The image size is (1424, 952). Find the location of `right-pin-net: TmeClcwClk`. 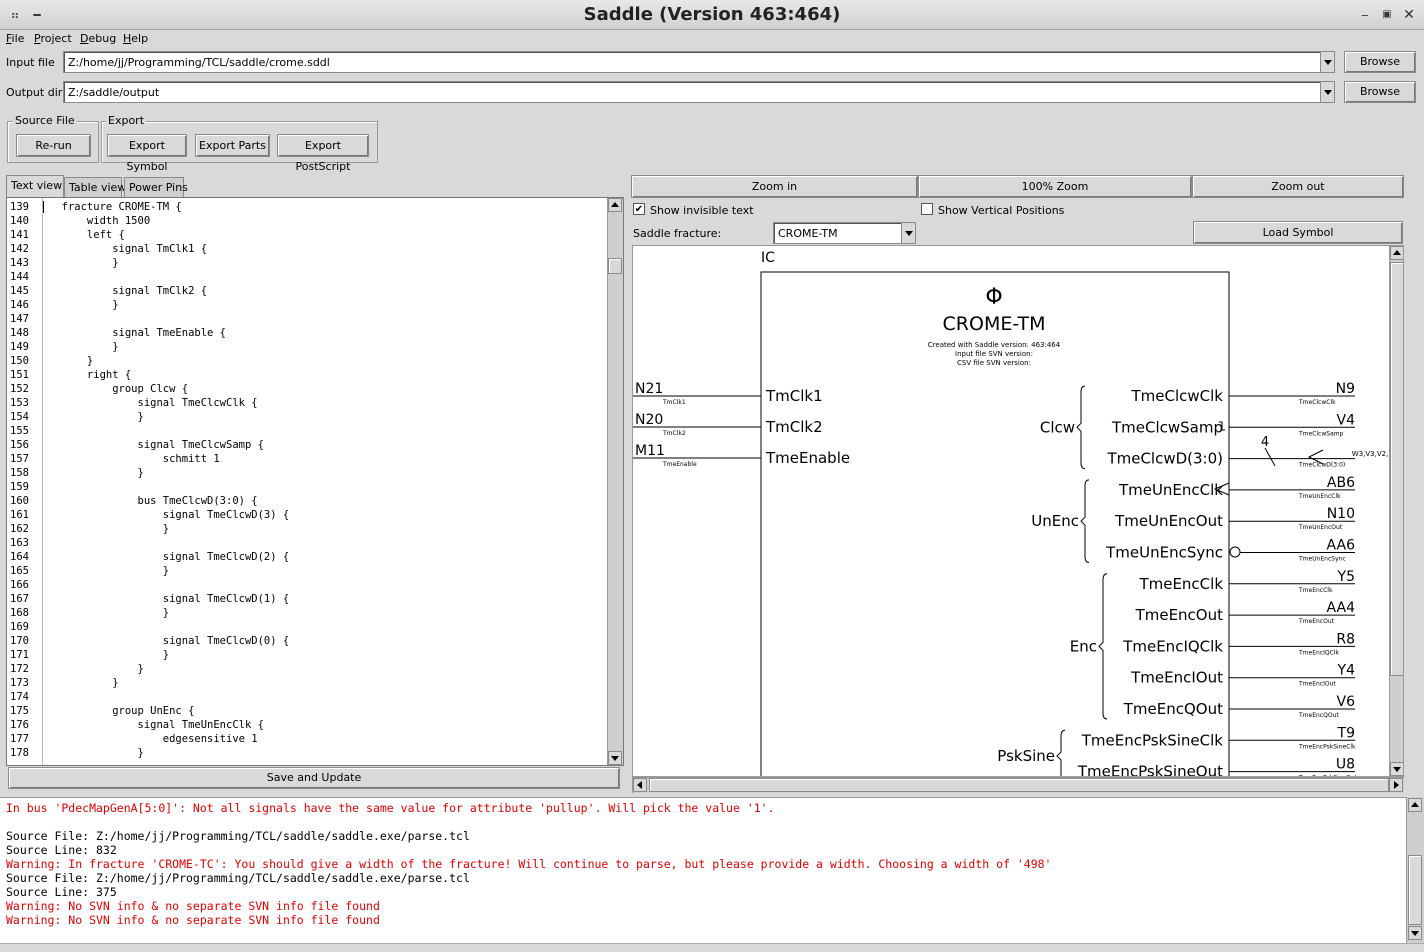

right-pin-net: TmeClcwClk is located at coordinates (1317, 402).